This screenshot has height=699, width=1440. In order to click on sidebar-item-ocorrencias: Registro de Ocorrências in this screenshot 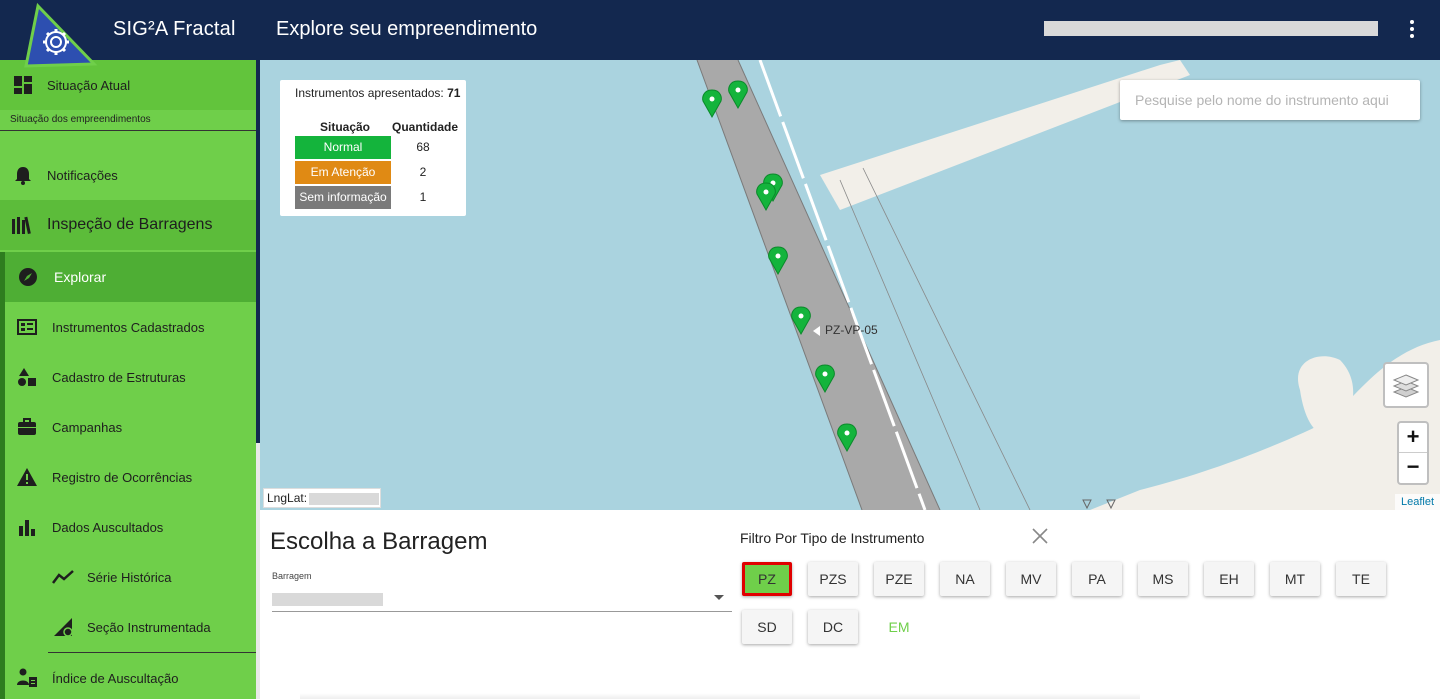, I will do `click(128, 477)`.